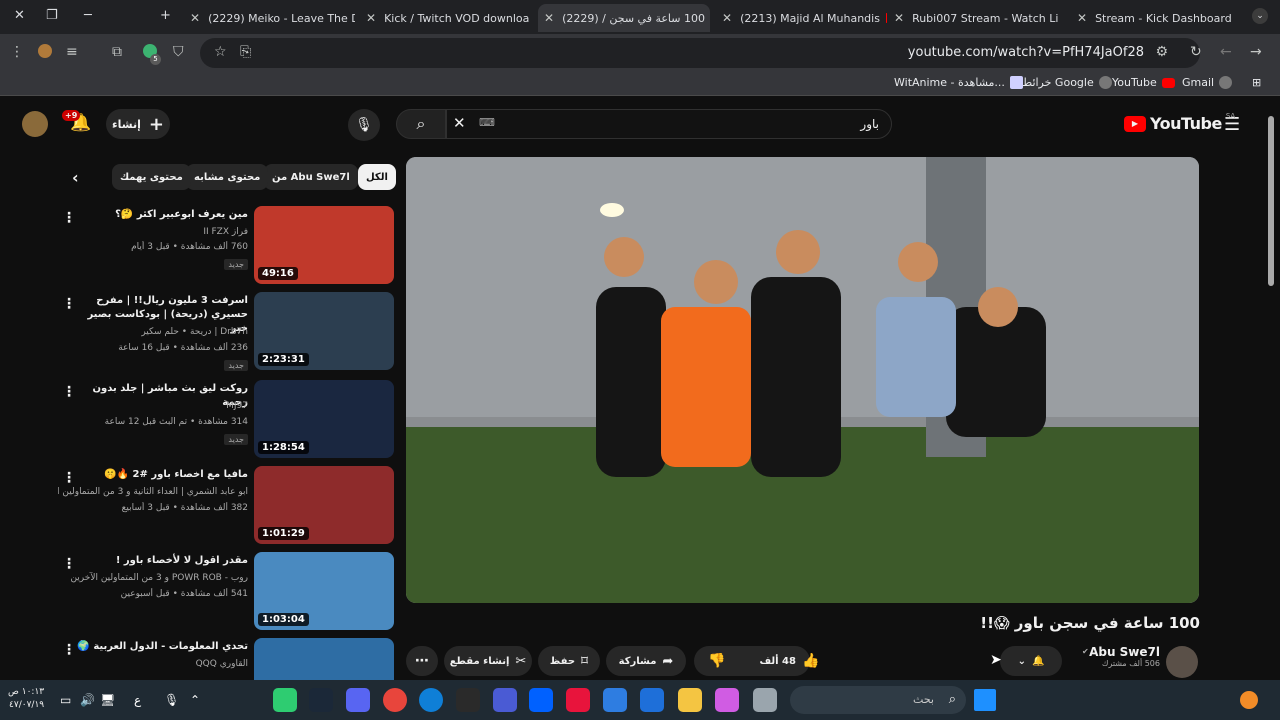 Image resolution: width=1280 pixels, height=720 pixels. Describe the element at coordinates (878, 700) in the screenshot. I see `taskbar-search: ⌕ بحث` at that location.